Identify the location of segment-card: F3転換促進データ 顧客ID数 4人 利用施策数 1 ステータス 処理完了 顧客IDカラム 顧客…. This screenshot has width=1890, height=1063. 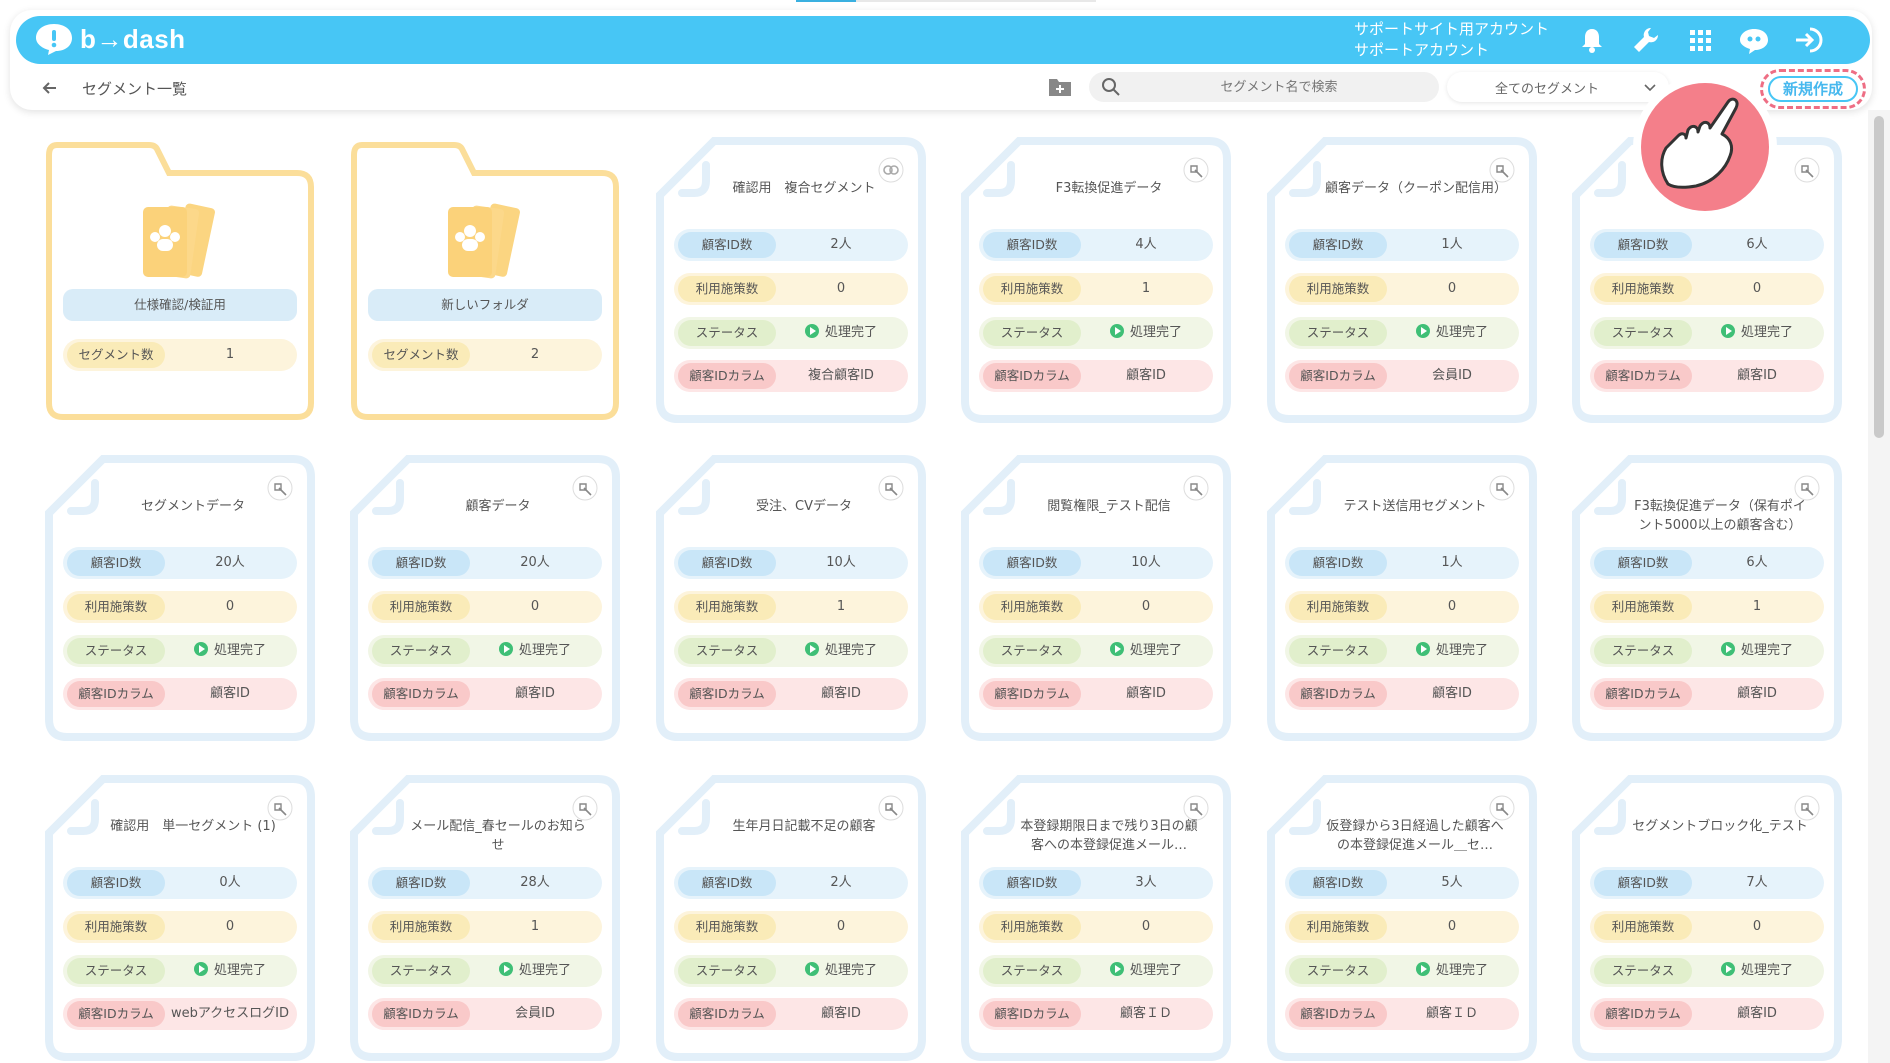
(1096, 280).